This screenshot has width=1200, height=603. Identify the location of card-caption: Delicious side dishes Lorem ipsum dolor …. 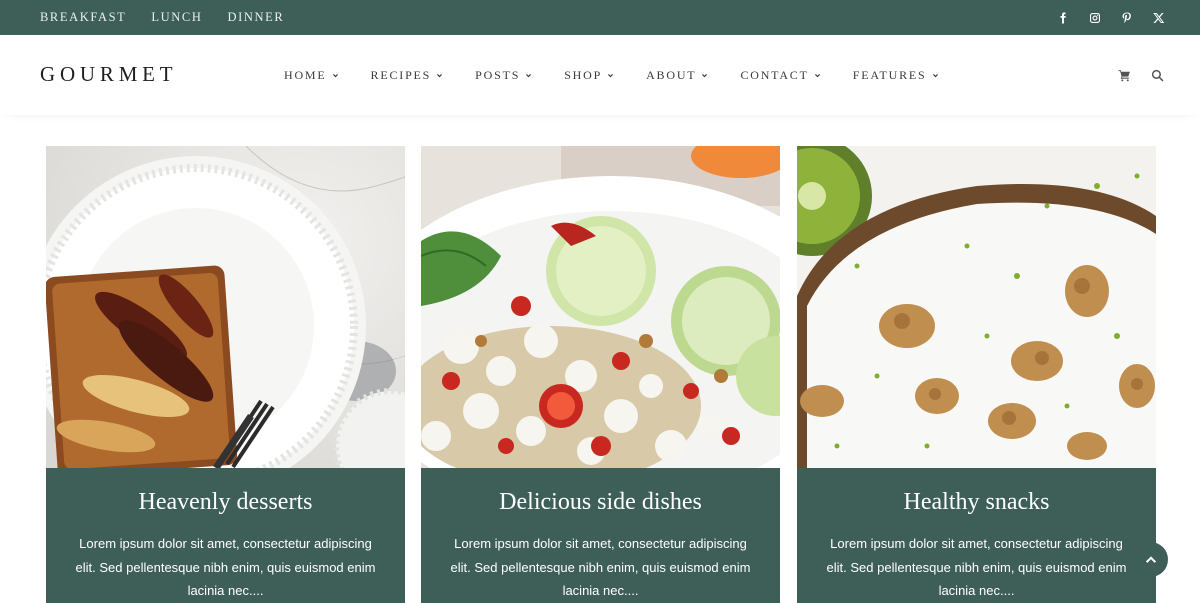
(600, 535).